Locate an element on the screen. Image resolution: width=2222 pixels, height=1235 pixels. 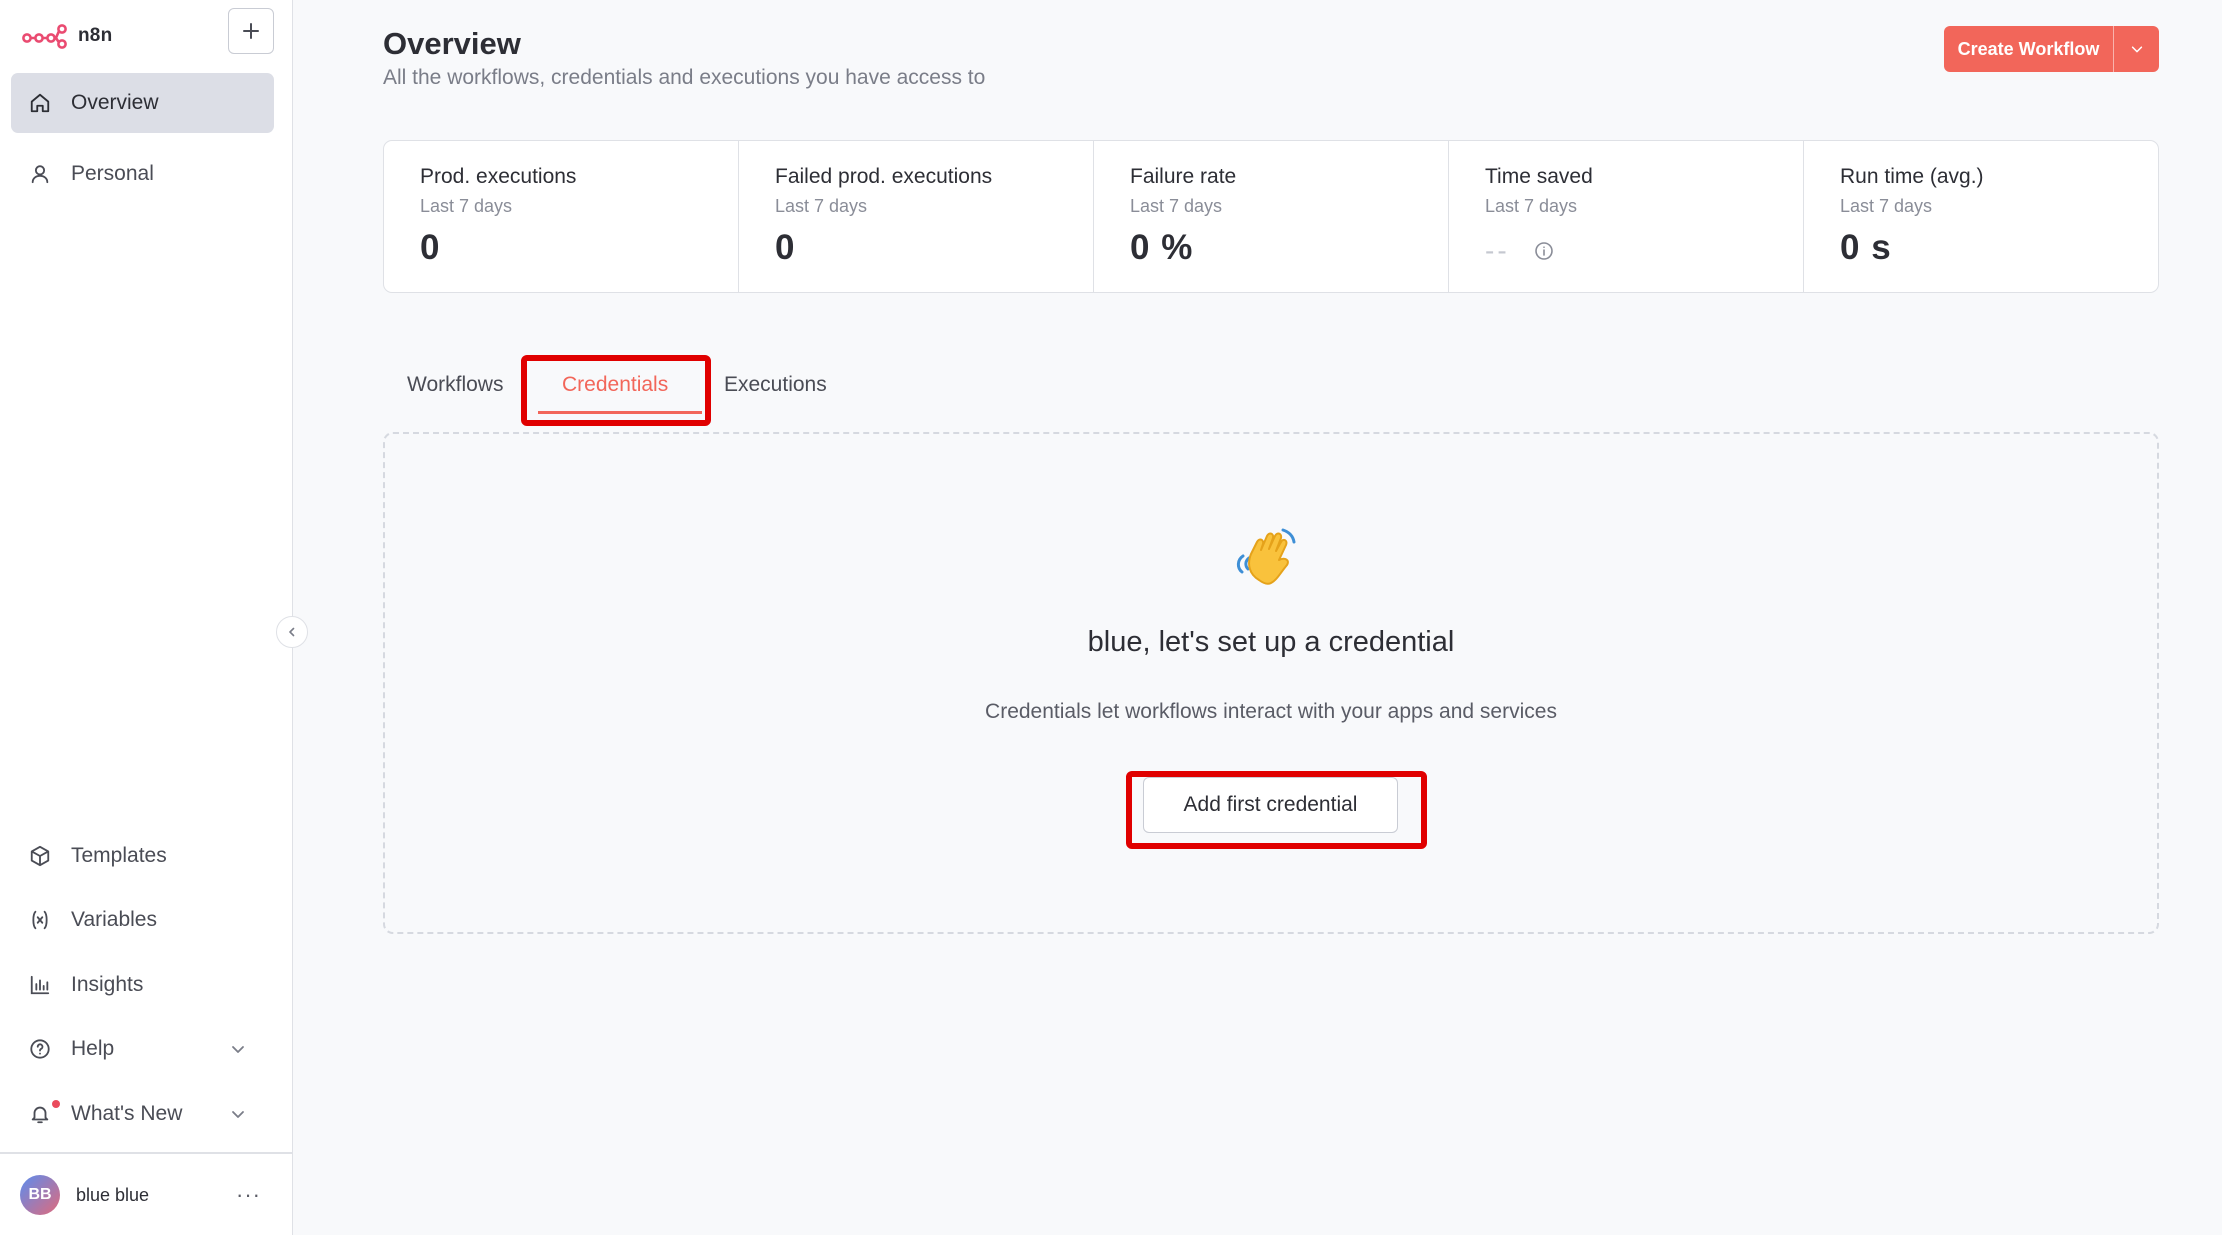
help-icon is located at coordinates (40, 1049).